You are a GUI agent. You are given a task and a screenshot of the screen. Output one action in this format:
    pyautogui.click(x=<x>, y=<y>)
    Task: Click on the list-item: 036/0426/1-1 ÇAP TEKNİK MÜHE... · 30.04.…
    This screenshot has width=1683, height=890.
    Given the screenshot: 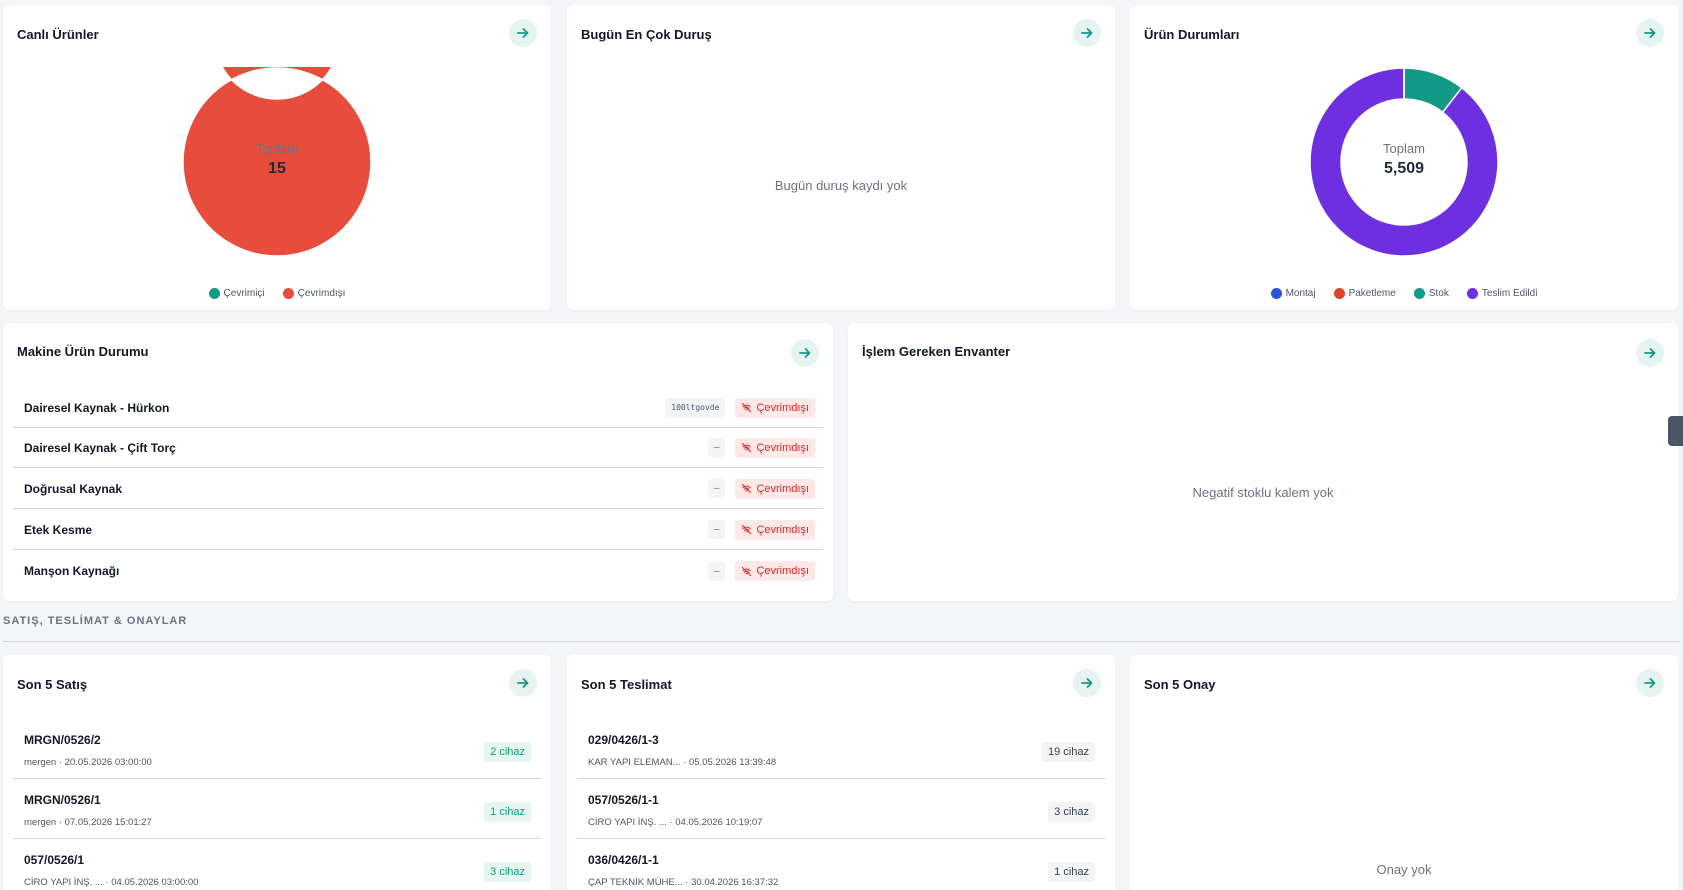 What is the action you would take?
    pyautogui.click(x=841, y=865)
    